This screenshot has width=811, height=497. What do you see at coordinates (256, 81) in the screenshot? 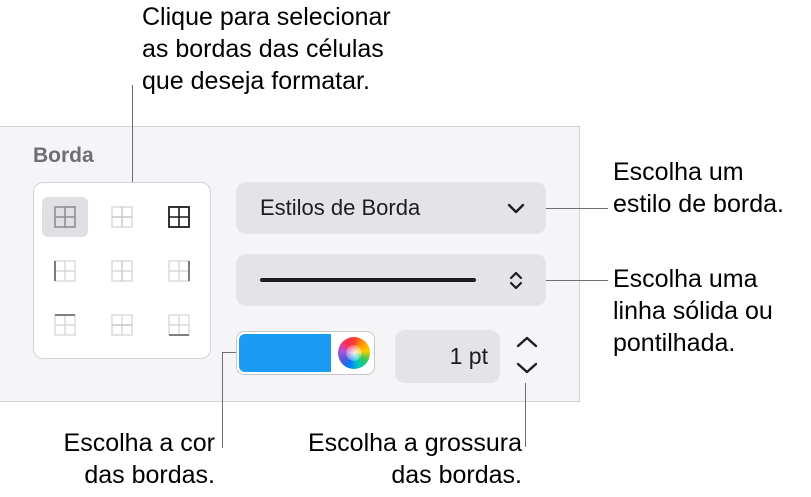
I see `callout-line: que deseja formatar.` at bounding box center [256, 81].